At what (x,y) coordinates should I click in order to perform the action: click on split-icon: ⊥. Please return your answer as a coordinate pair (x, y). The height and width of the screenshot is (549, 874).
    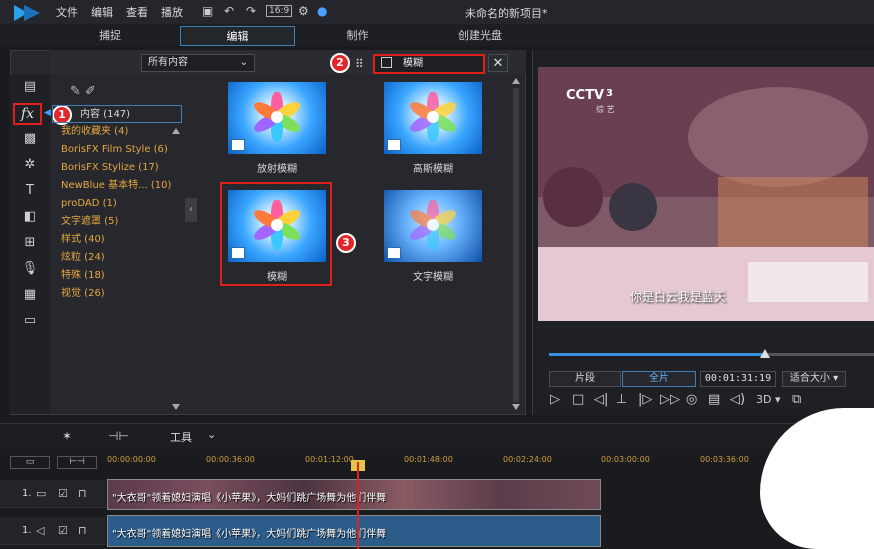
    Looking at the image, I should click on (621, 399).